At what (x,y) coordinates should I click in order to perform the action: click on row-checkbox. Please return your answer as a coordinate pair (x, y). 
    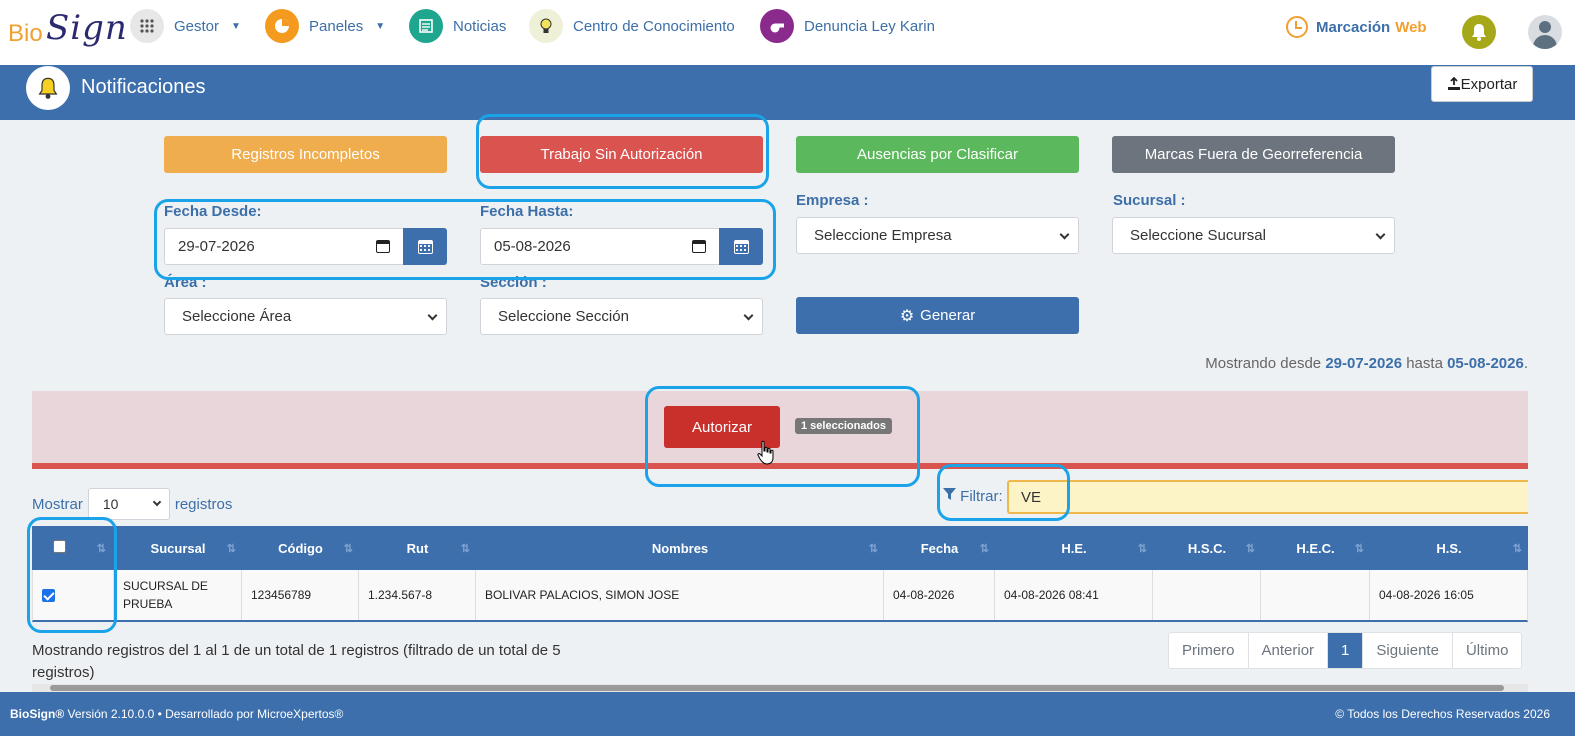
    Looking at the image, I should click on (48, 595).